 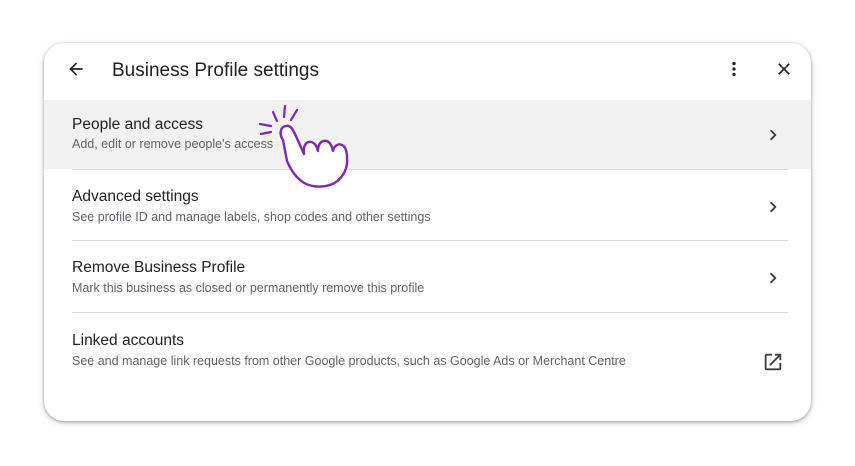 What do you see at coordinates (137, 124) in the screenshot?
I see `item-title: People and access` at bounding box center [137, 124].